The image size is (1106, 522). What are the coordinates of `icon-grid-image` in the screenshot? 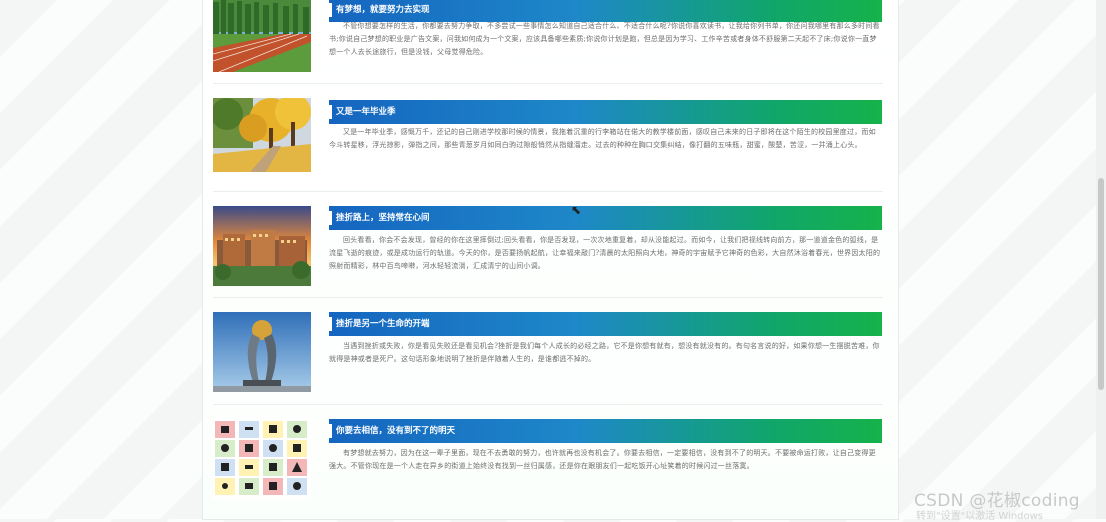 It's located at (262, 459).